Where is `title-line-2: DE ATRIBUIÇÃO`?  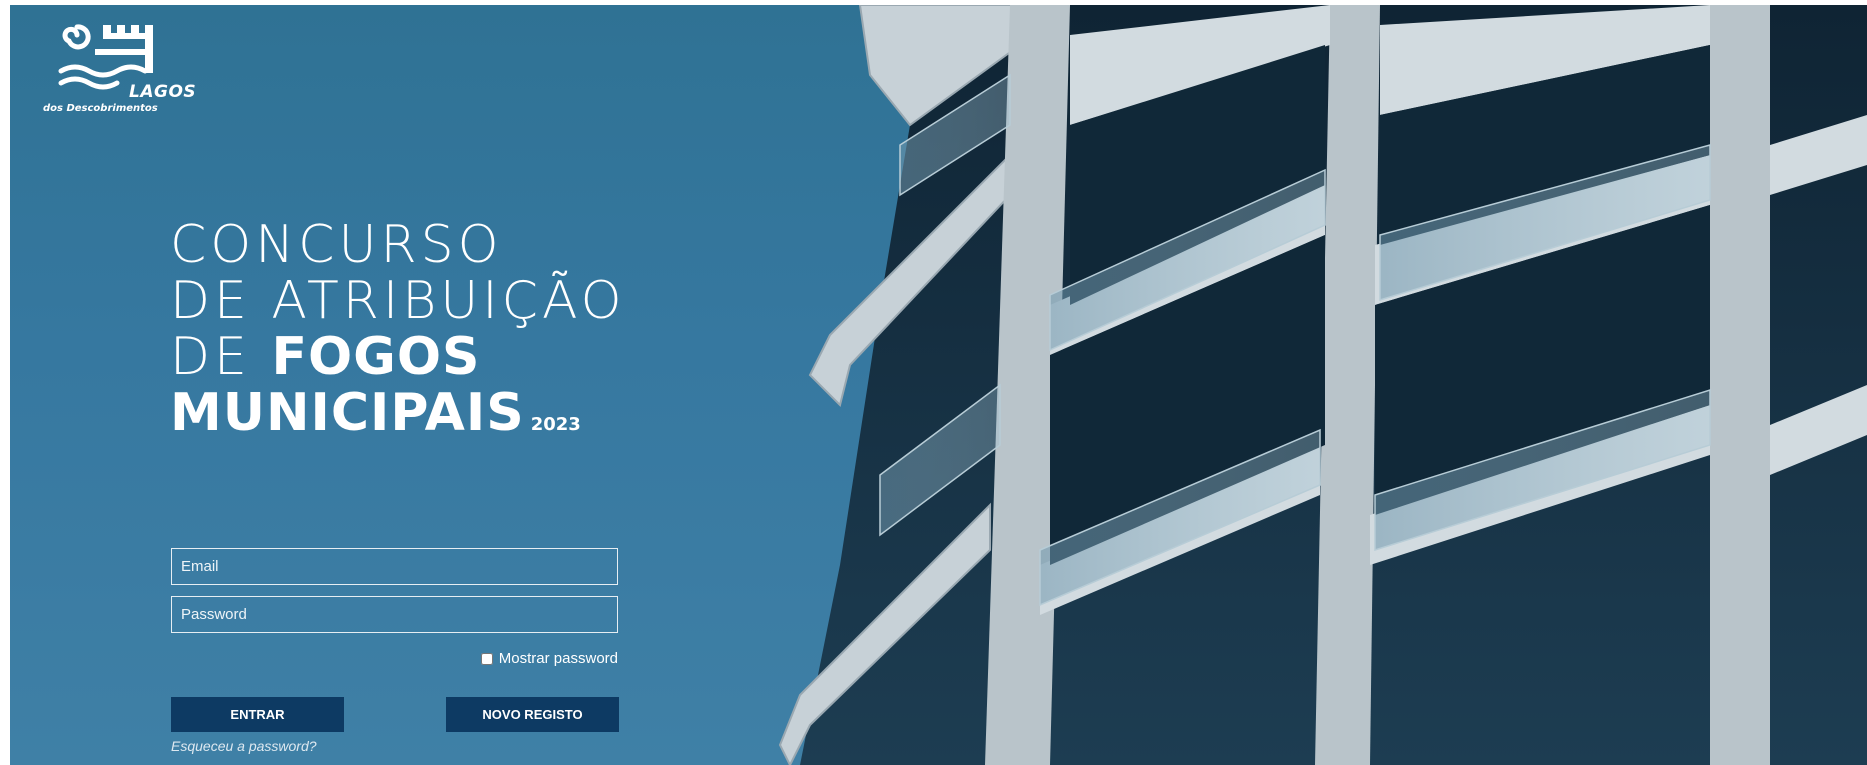
title-line-2: DE ATRIBUIÇÃO is located at coordinates (398, 301).